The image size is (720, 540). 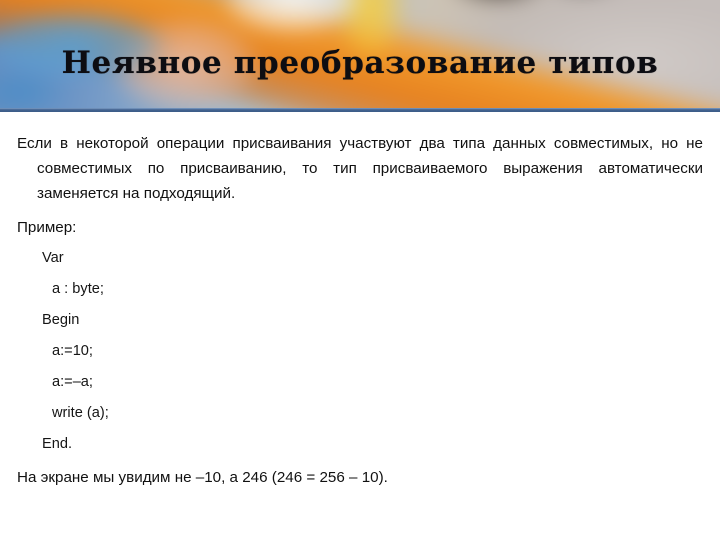 What do you see at coordinates (47, 227) in the screenshot?
I see `example-label: Пример:` at bounding box center [47, 227].